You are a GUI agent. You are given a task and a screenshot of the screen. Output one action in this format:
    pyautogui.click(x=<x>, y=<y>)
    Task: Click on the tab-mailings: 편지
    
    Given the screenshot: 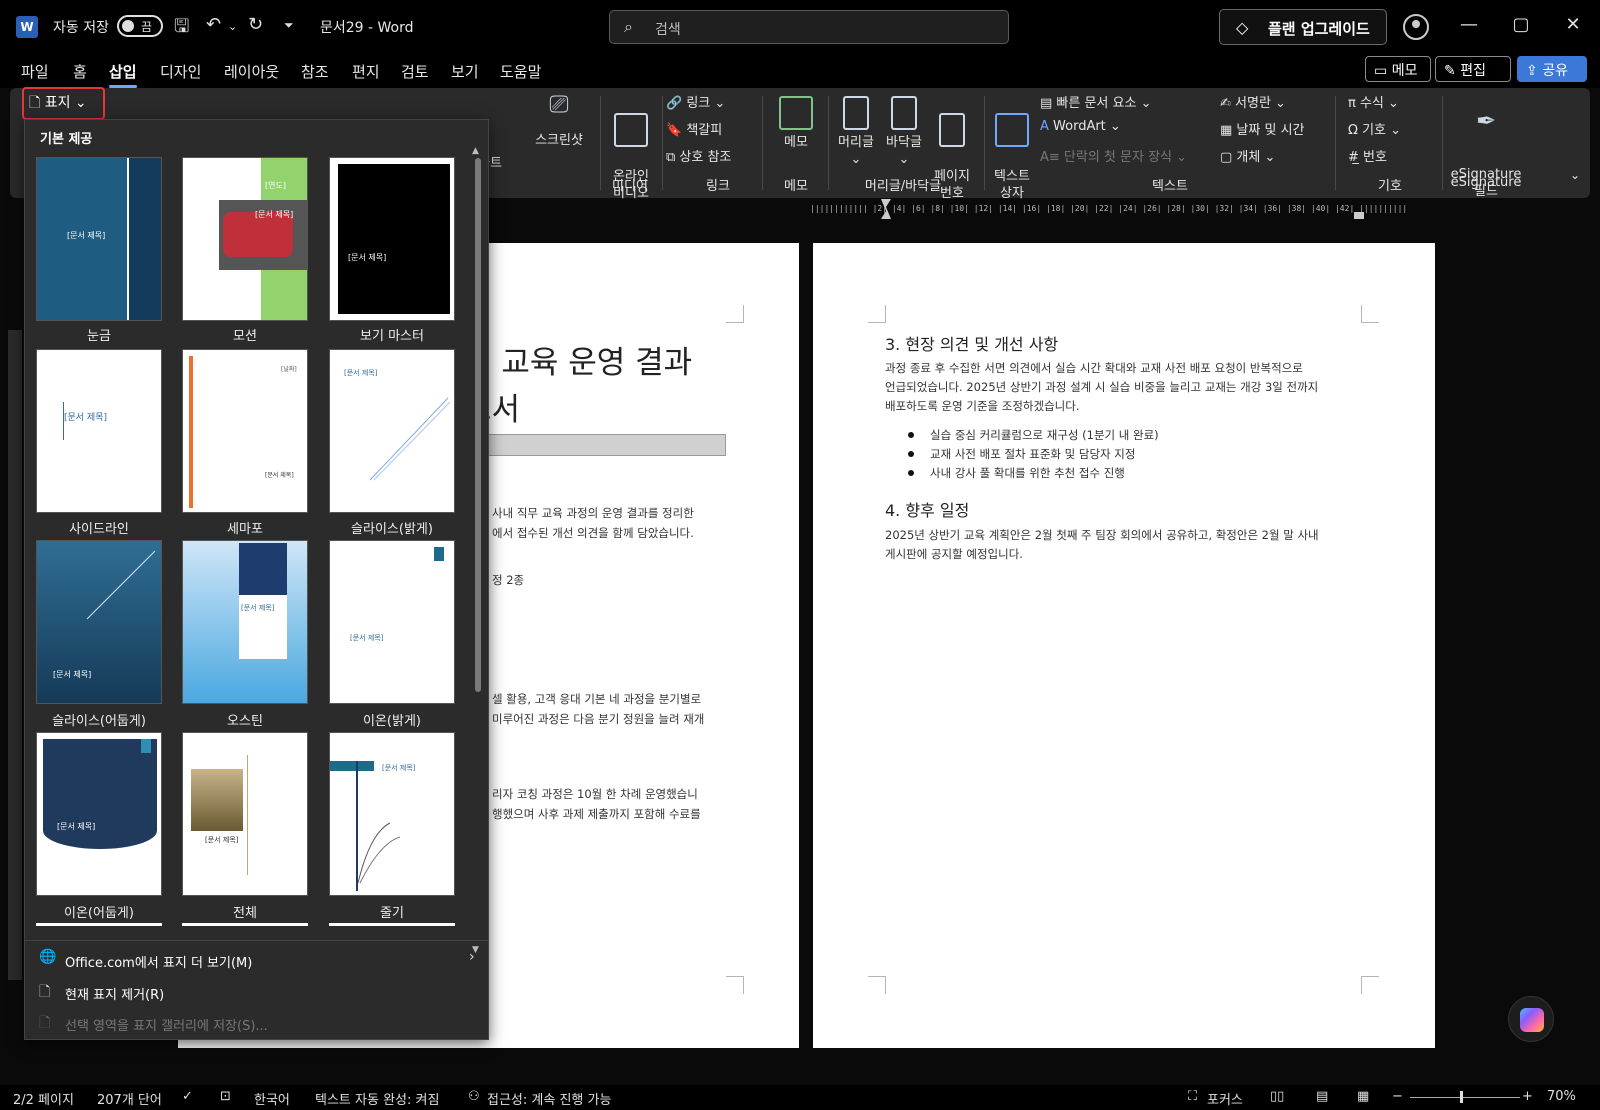 What is the action you would take?
    pyautogui.click(x=366, y=71)
    